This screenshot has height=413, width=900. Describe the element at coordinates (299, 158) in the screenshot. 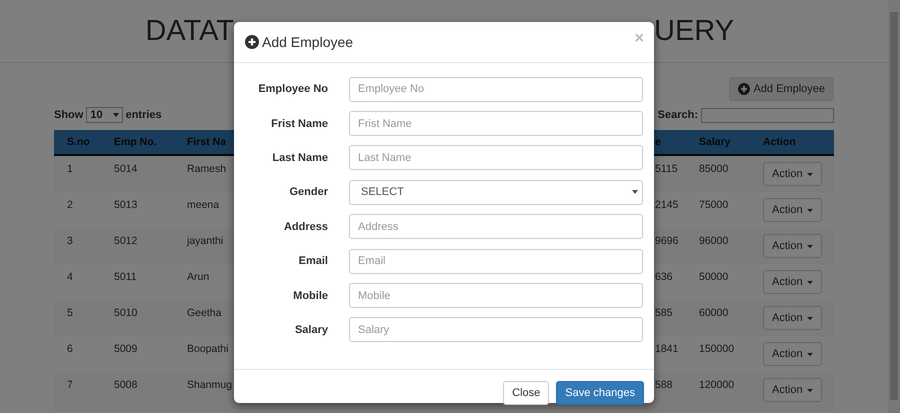

I see `field-label: Last Name` at that location.